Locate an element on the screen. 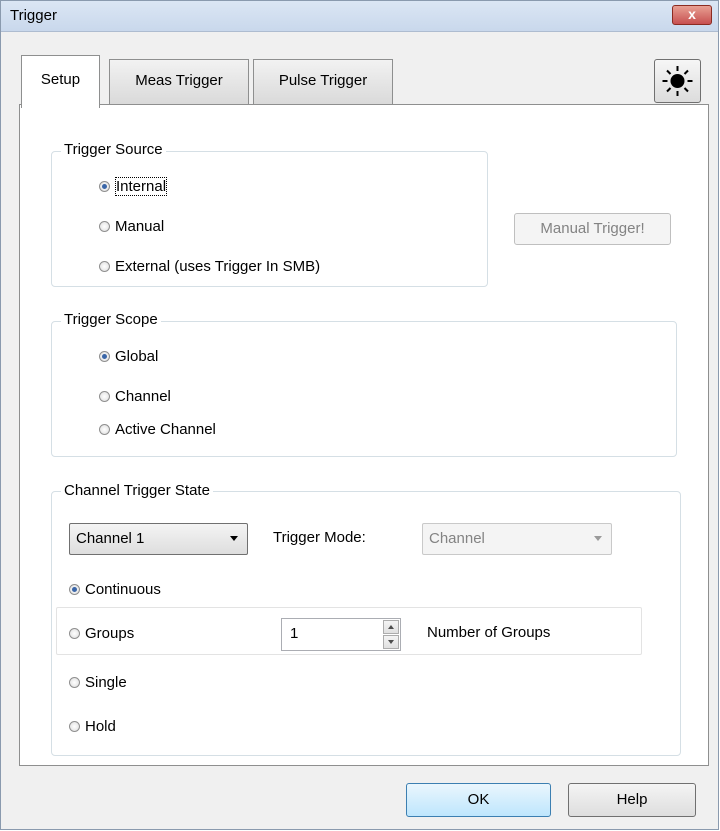 Image resolution: width=720 pixels, height=831 pixels. radio-global: Global is located at coordinates (128, 356).